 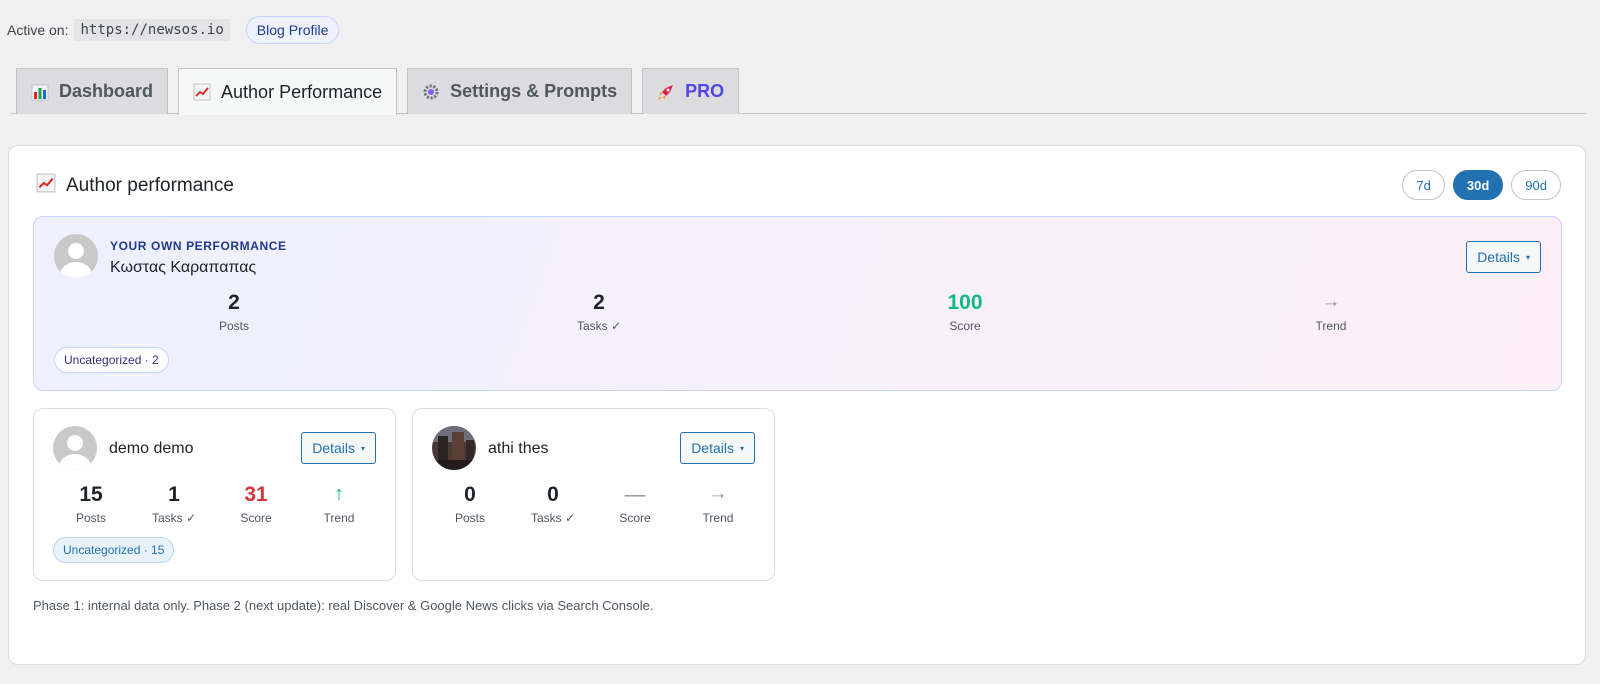 I want to click on stat-trend: ↑ Trend, so click(x=339, y=504).